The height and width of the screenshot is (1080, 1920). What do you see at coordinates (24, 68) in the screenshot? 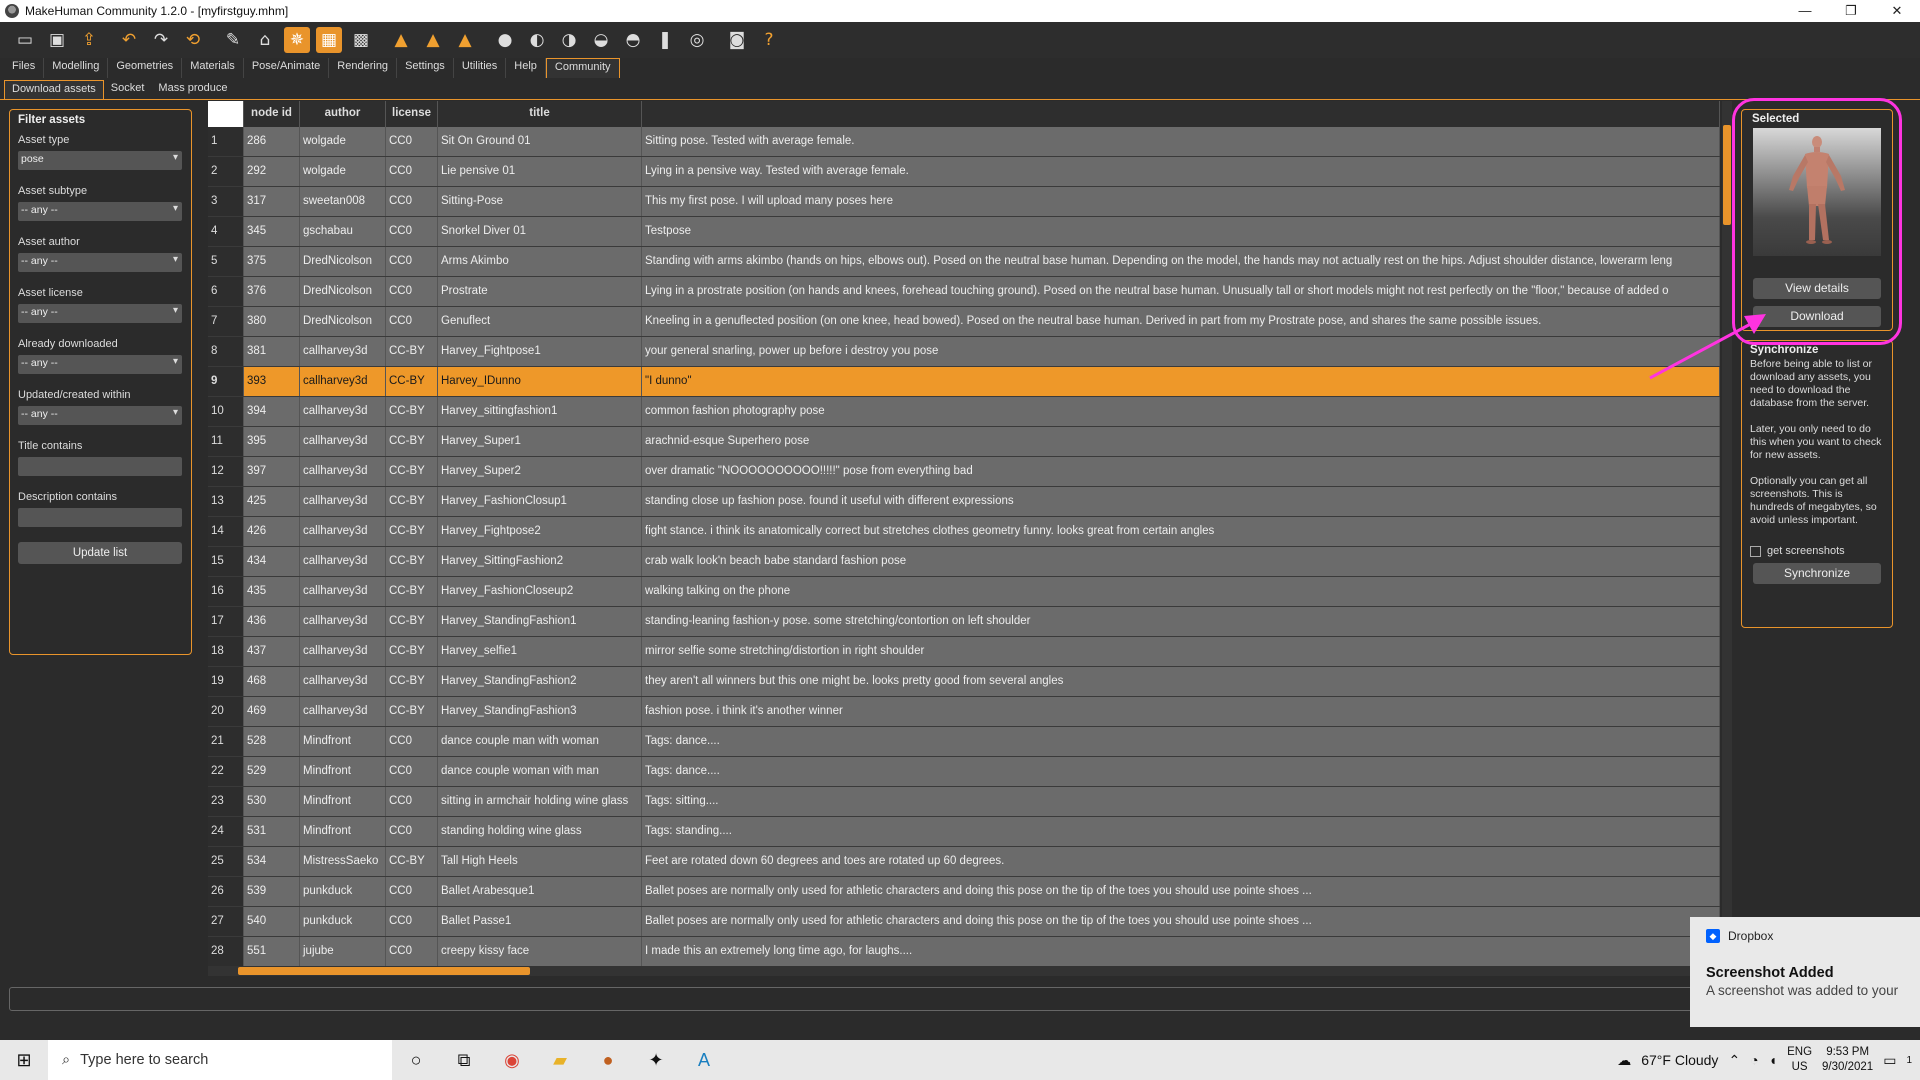
I see `tab-files: Files` at bounding box center [24, 68].